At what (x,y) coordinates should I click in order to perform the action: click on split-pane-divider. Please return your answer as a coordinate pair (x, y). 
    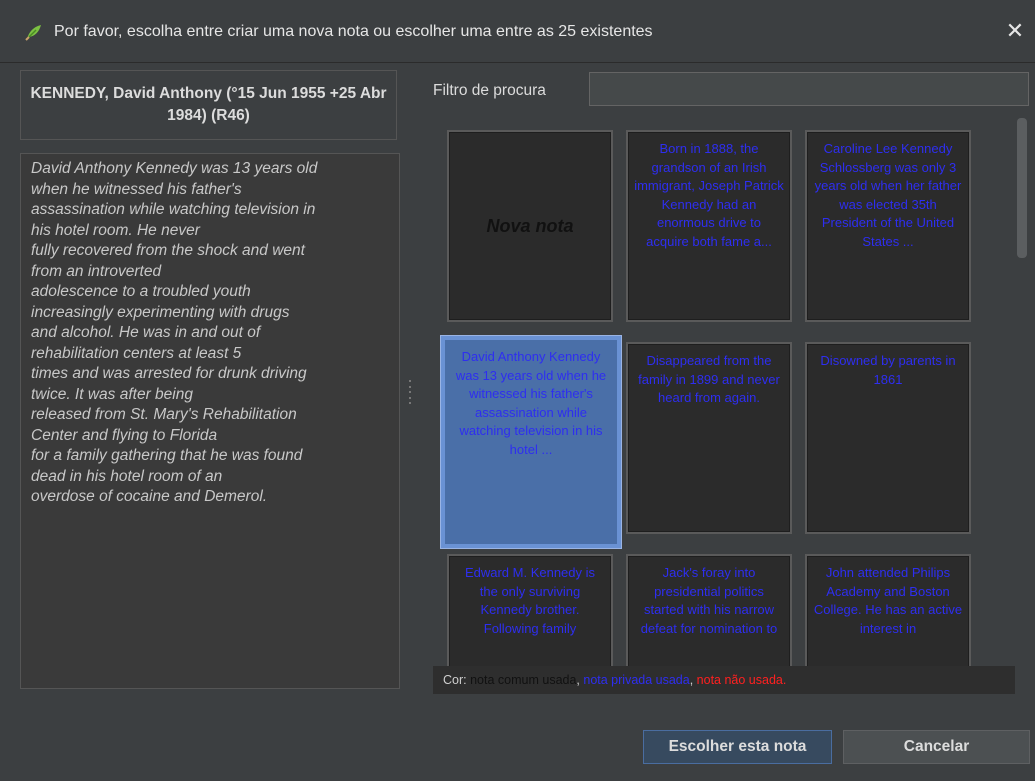
    Looking at the image, I should click on (411, 392).